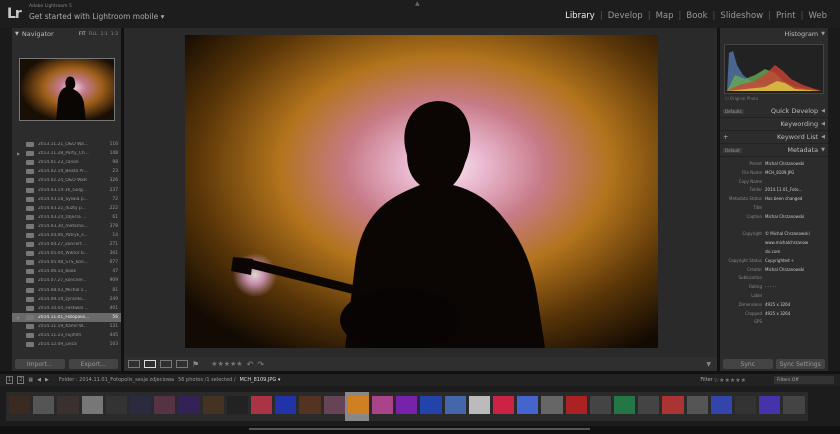  I want to click on folder-row: 2014.03.22_duzty p... 222, so click(66, 208).